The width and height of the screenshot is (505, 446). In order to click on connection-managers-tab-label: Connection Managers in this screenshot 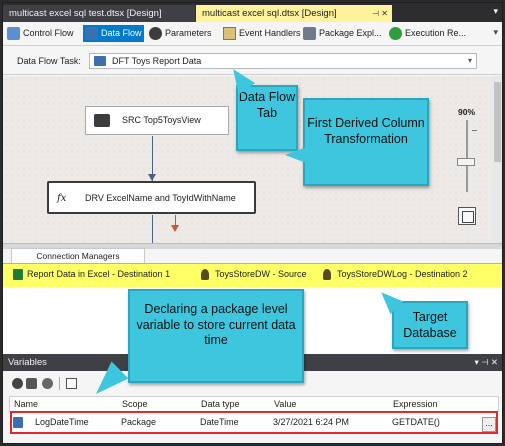, I will do `click(78, 256)`.